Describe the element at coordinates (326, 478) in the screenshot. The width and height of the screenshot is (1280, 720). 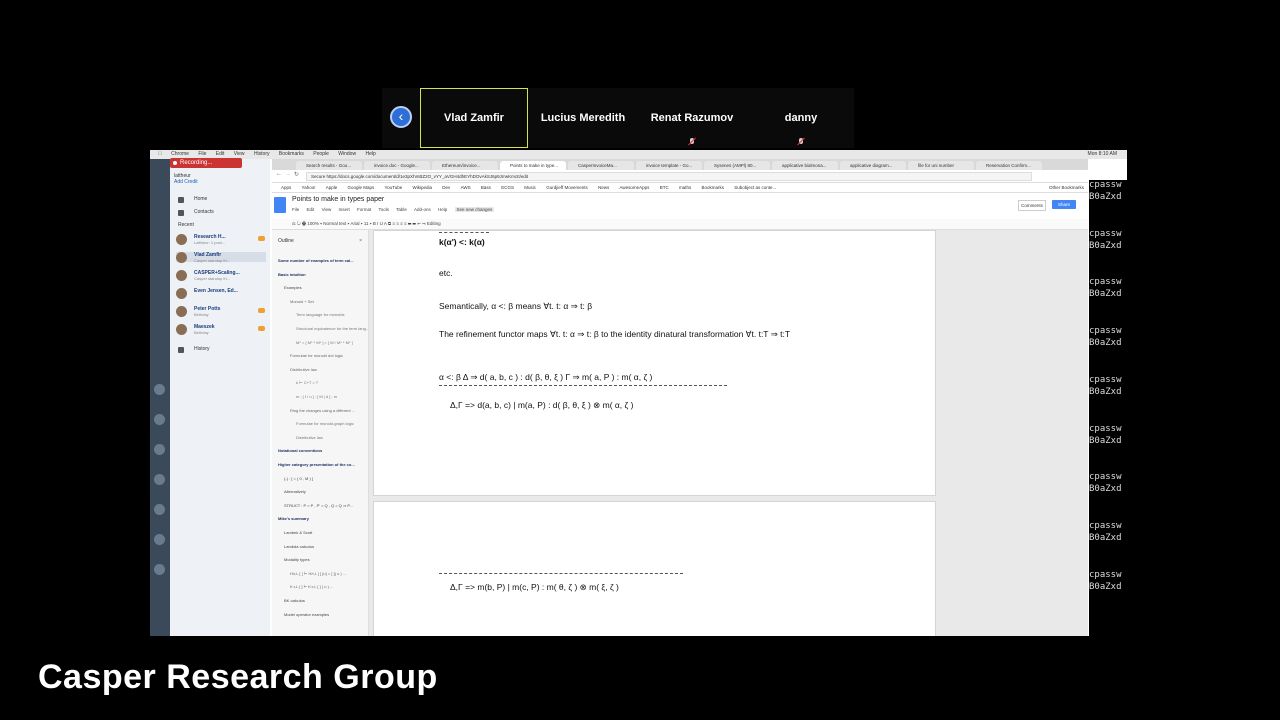
I see `outline-item: (-) : [ = ( 0 , M ) ]` at that location.